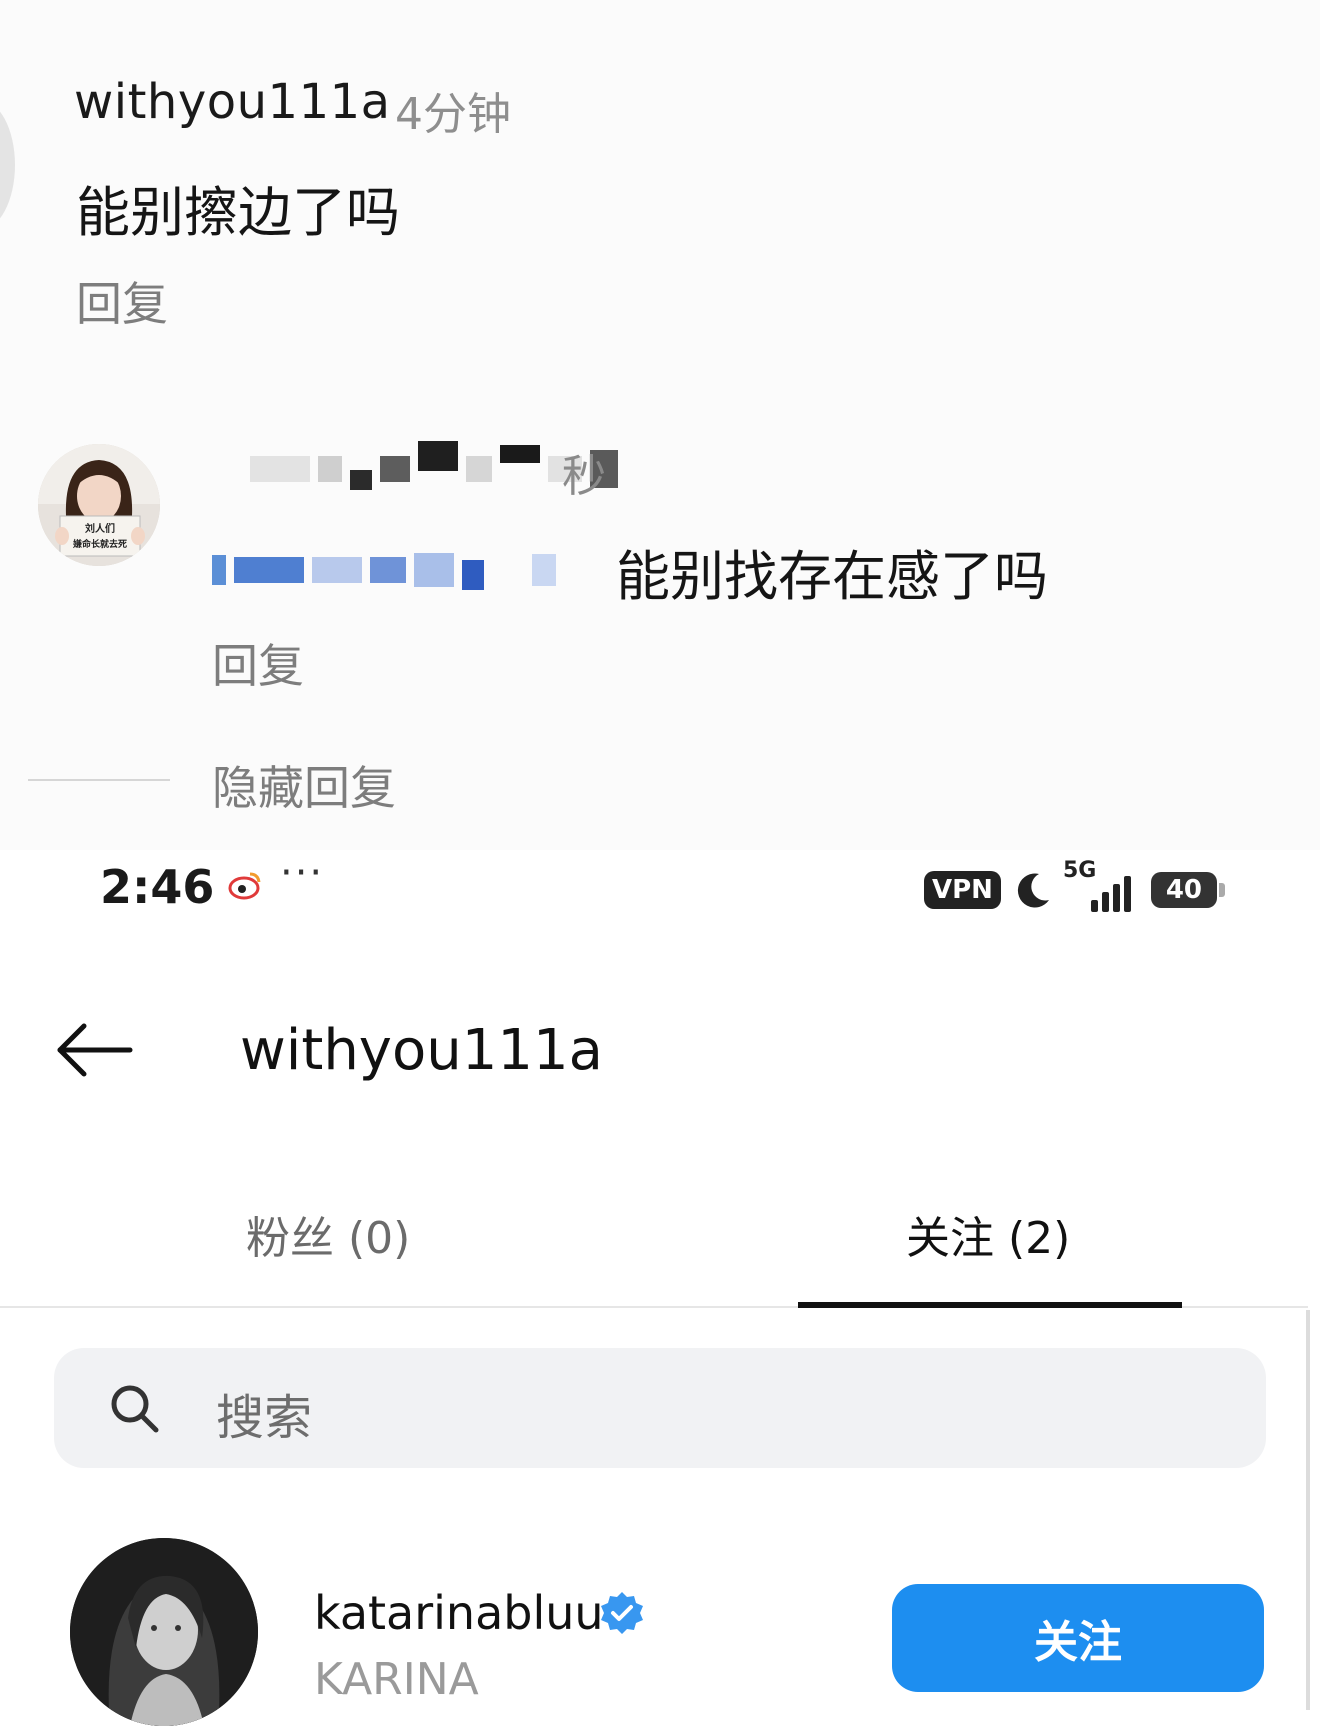  I want to click on user-display-name: KARINA, so click(396, 1679).